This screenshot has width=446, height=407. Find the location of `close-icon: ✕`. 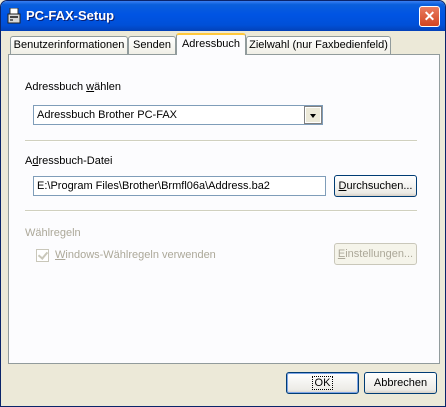

close-icon: ✕ is located at coordinates (429, 16).